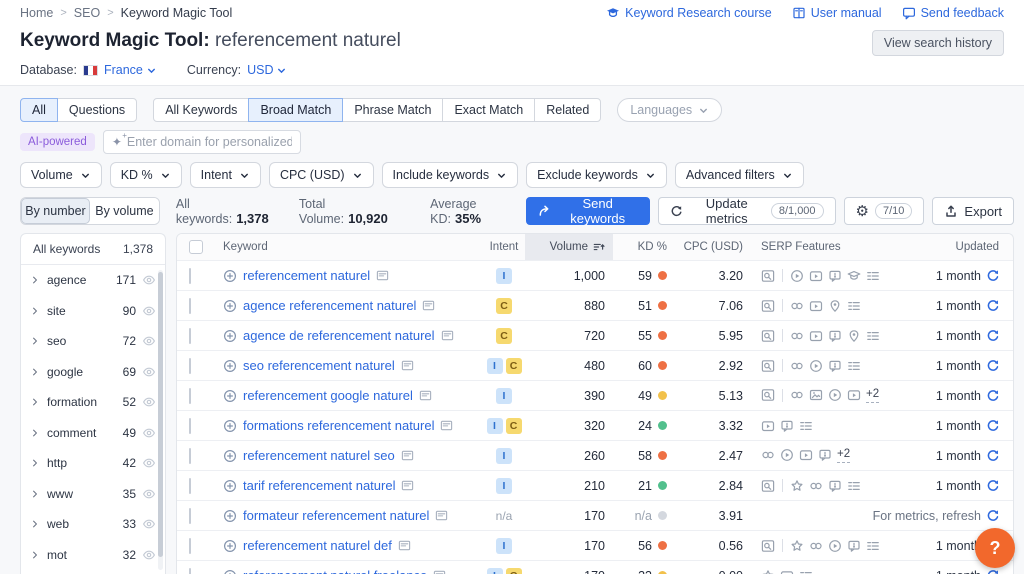  What do you see at coordinates (335, 571) in the screenshot?
I see `keyword-link: referencement naturel freelance` at bounding box center [335, 571].